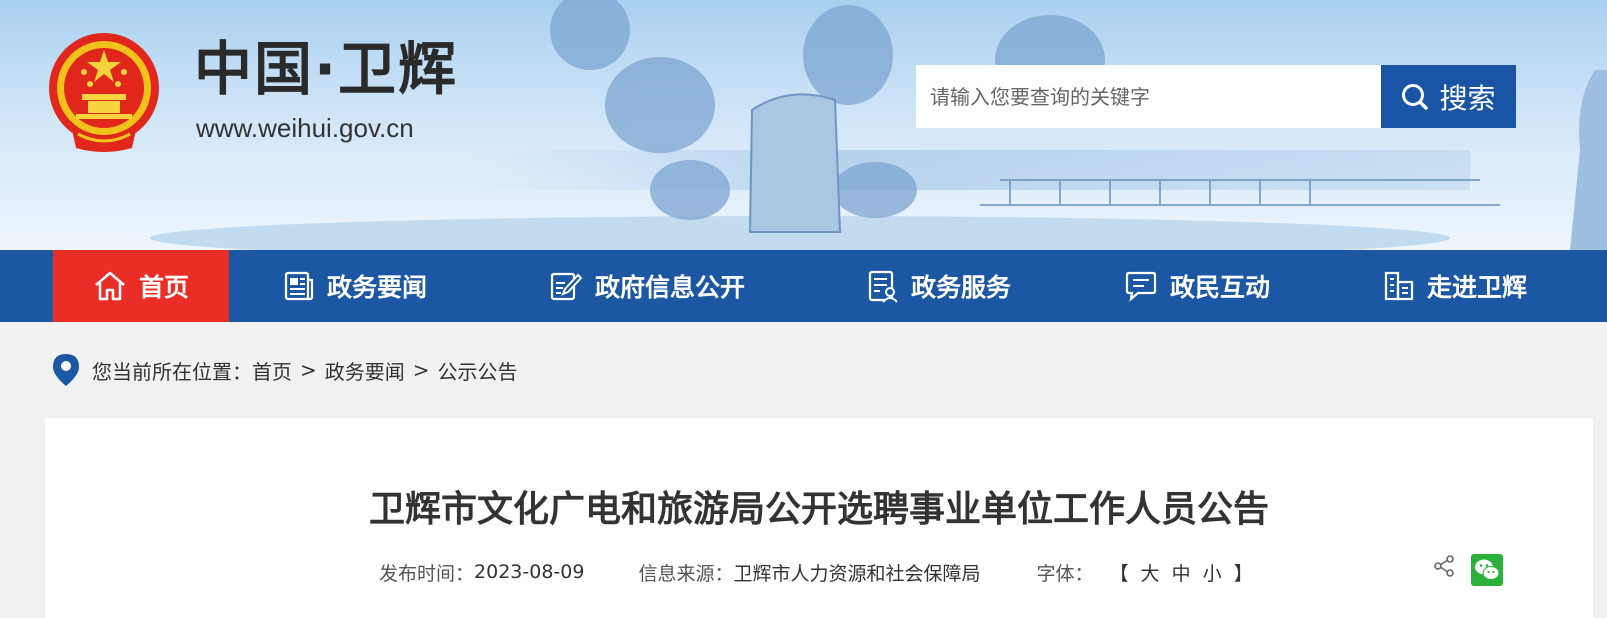 The image size is (1607, 618). What do you see at coordinates (110, 286) in the screenshot?
I see `home-icon` at bounding box center [110, 286].